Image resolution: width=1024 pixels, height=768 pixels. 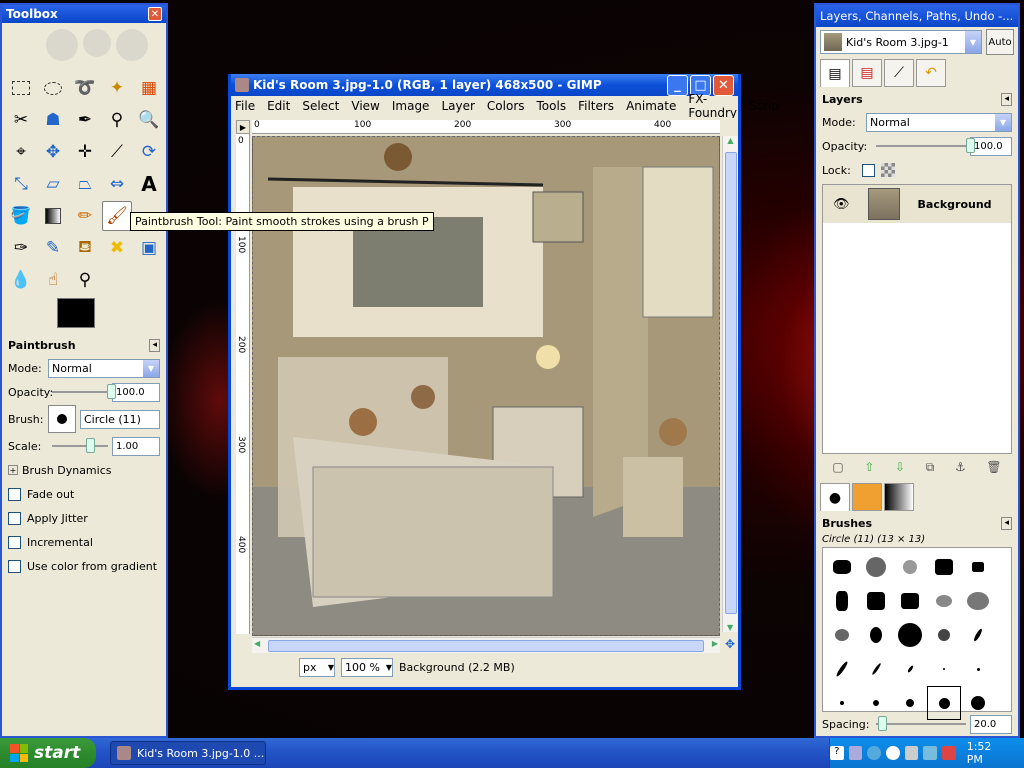 What do you see at coordinates (991, 724) in the screenshot?
I see `spacing-spinner: 20.0` at bounding box center [991, 724].